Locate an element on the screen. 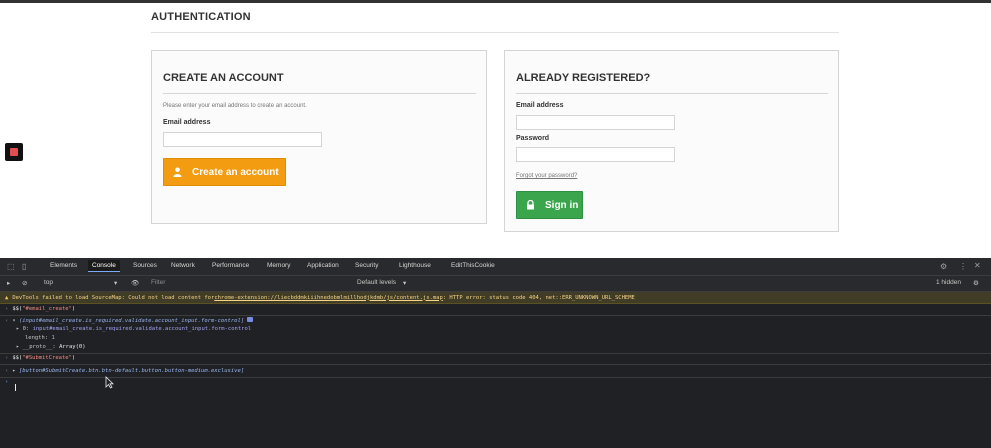 The image size is (991, 448). forgot-password-link: Forgot your password? is located at coordinates (546, 176).